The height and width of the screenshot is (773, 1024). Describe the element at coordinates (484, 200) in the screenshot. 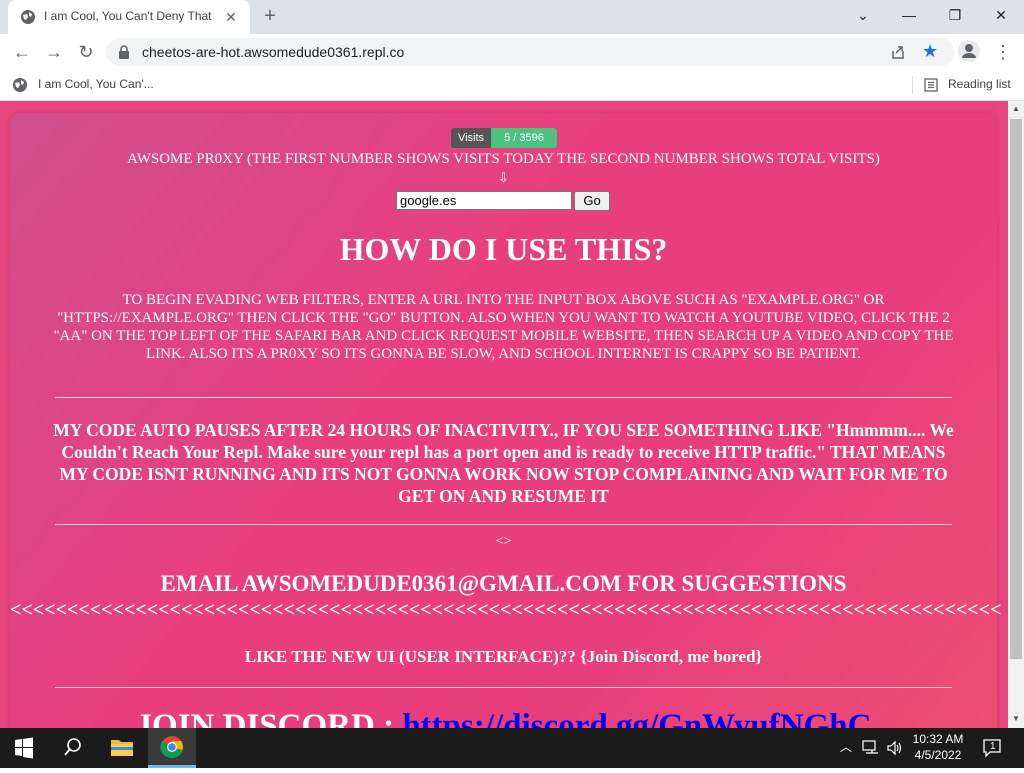

I see `url-input` at that location.